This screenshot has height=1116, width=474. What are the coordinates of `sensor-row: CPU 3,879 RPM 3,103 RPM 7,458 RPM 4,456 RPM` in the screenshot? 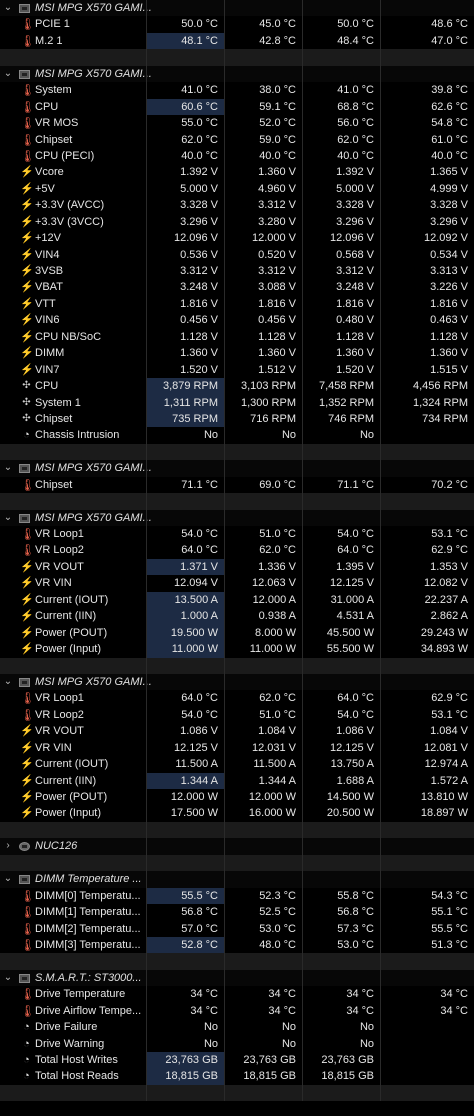 It's located at (237, 386).